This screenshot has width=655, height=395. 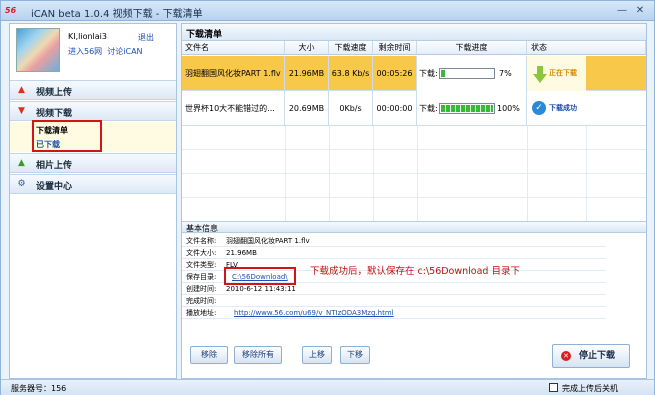 I want to click on cell-remaining: 00:05:26, so click(x=395, y=73).